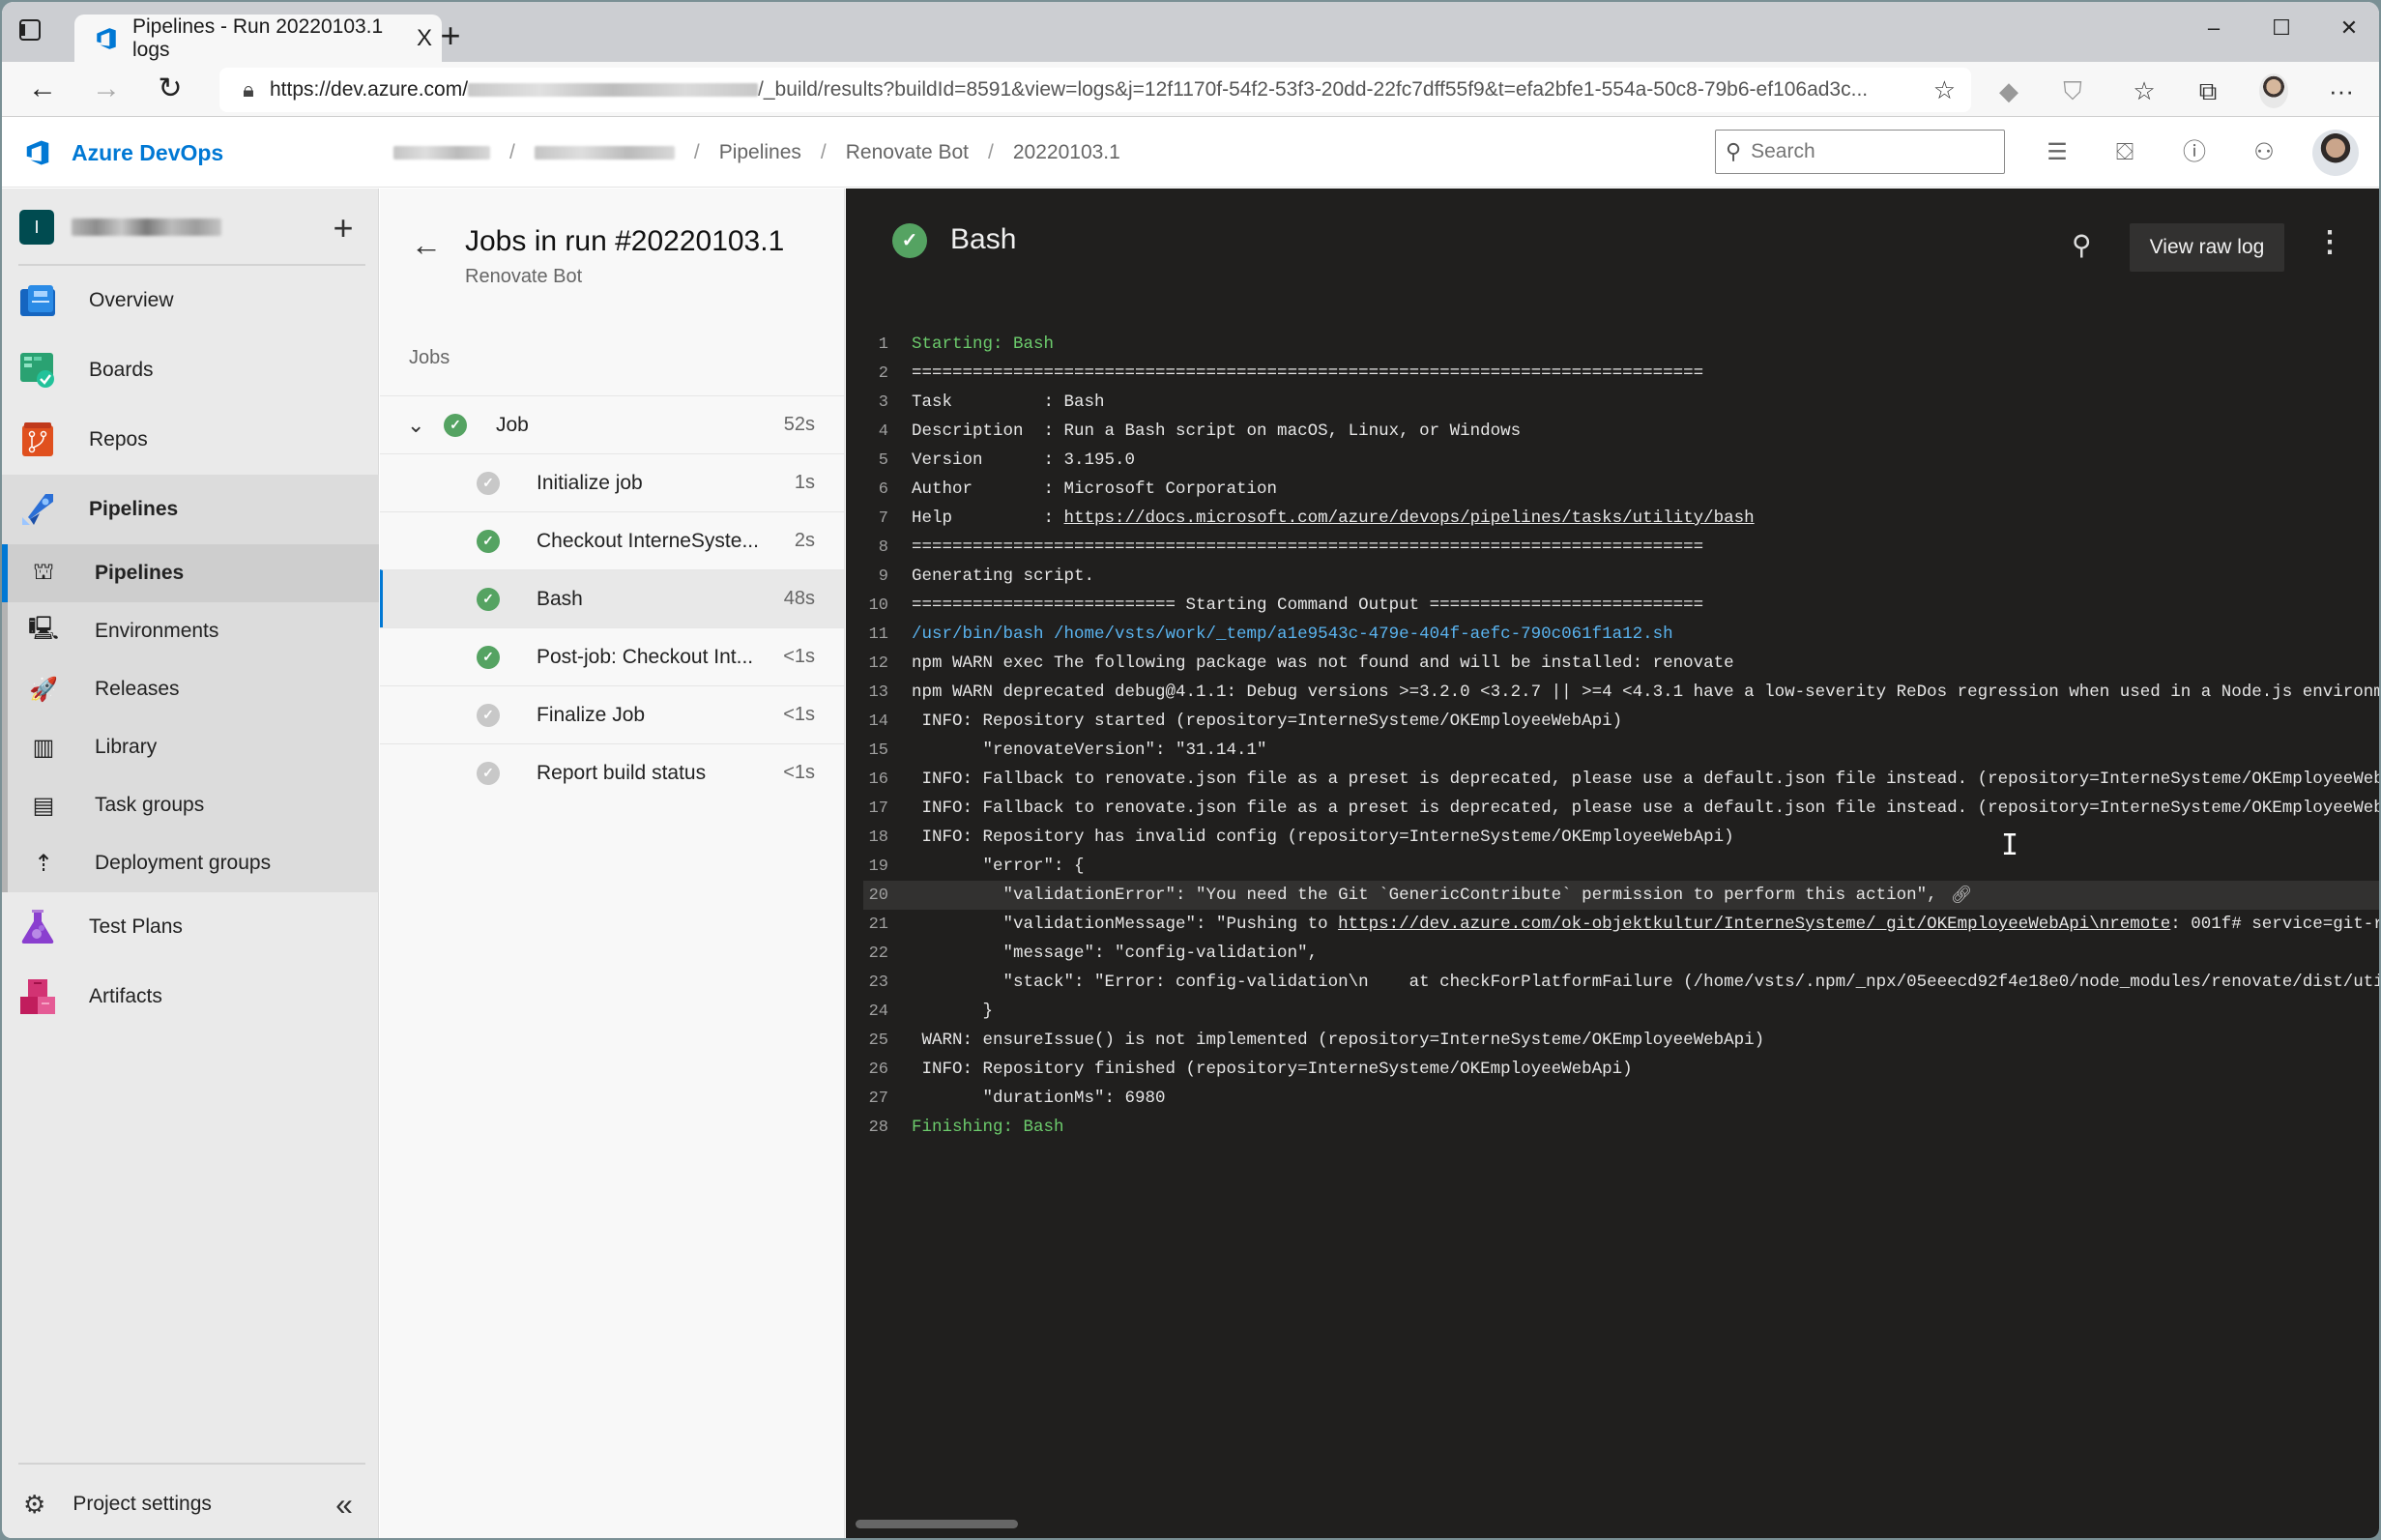 The width and height of the screenshot is (2381, 1540). I want to click on work-items-icon: ☰, so click(2057, 152).